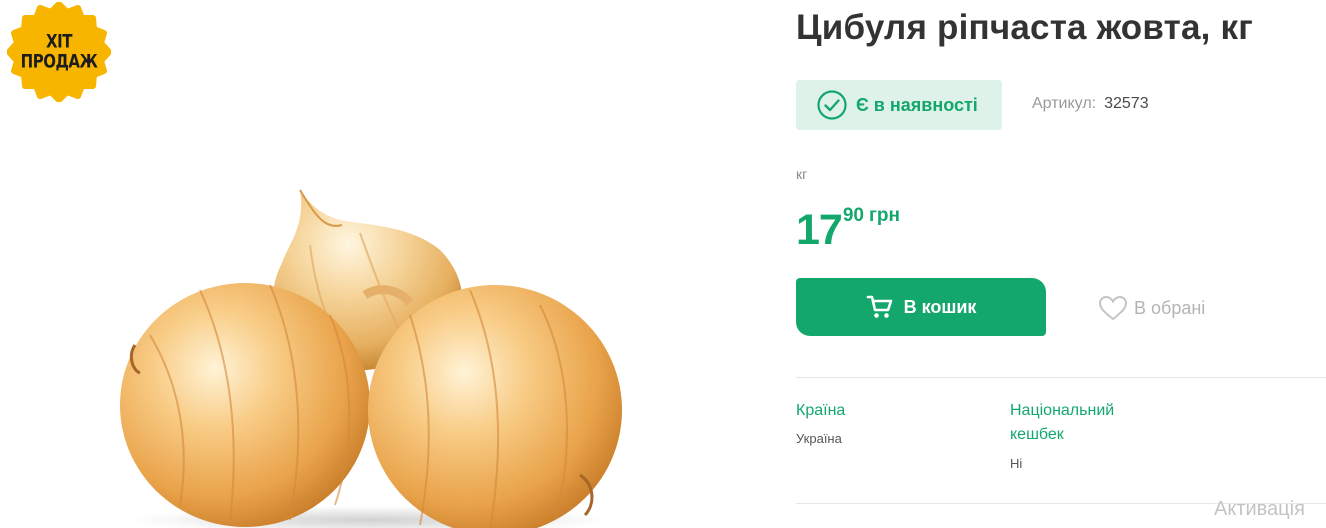  Describe the element at coordinates (1259, 509) in the screenshot. I see `windows-activation-watermark: Активація` at that location.